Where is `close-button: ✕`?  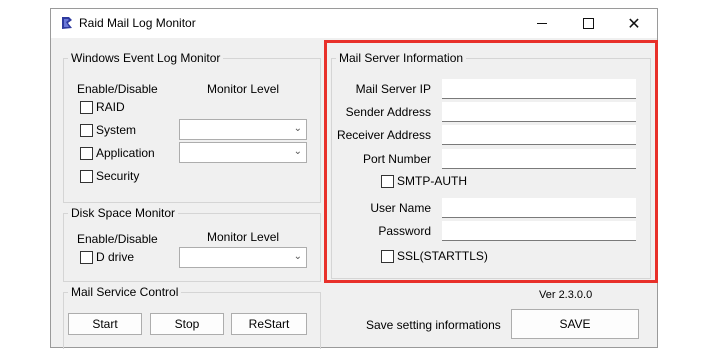
close-button: ✕ is located at coordinates (634, 23).